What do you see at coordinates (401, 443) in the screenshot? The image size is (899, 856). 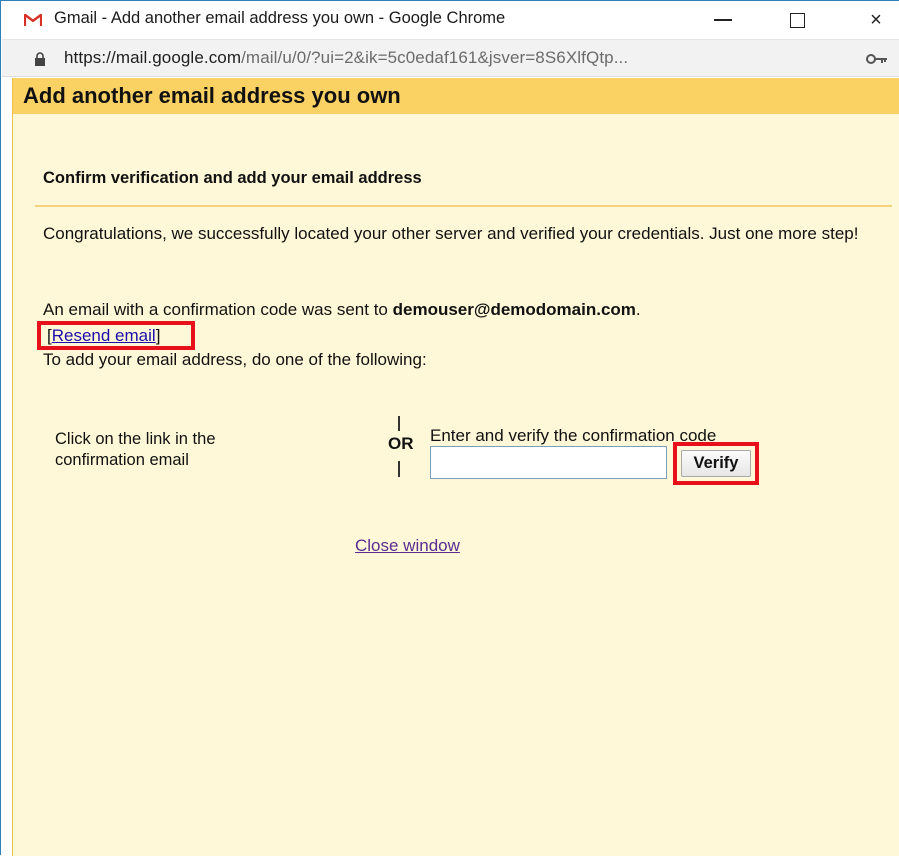 I see `or-label: OR` at bounding box center [401, 443].